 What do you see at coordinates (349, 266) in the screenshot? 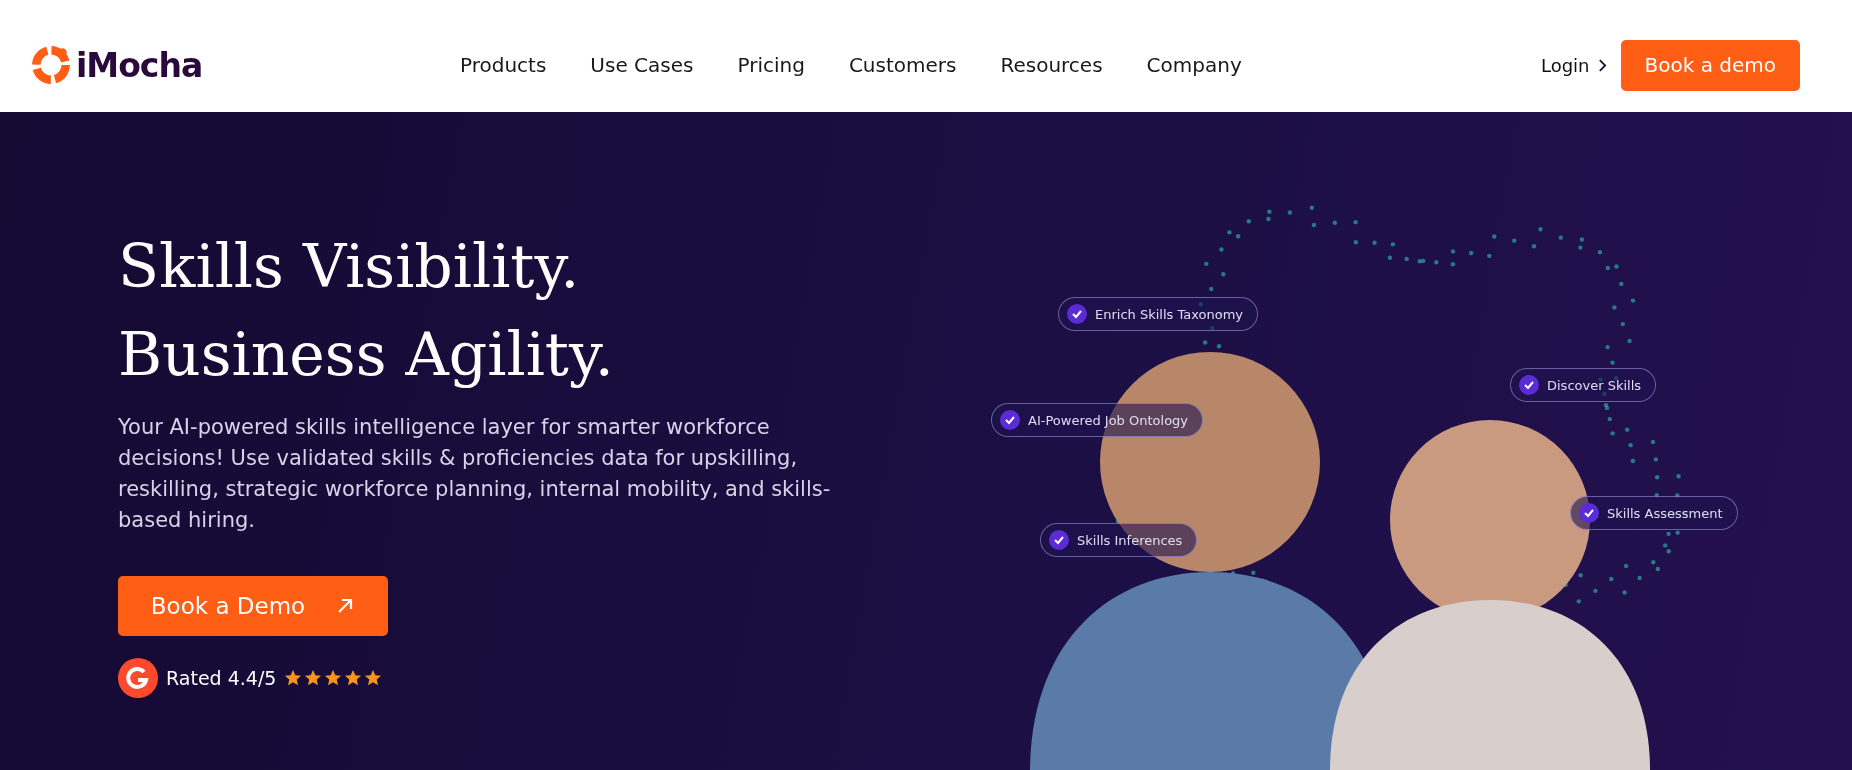
I see `hero-heading: Skills Visibility.` at bounding box center [349, 266].